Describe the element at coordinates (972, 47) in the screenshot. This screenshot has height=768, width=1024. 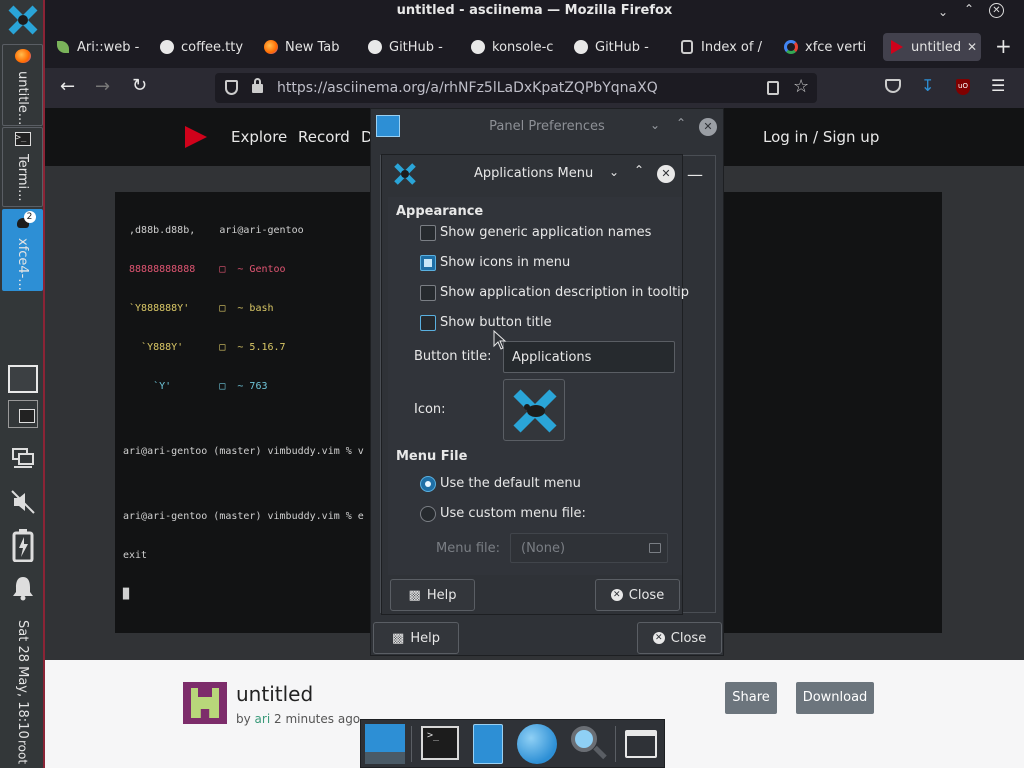
I see `close-tab-icon: ✕` at that location.